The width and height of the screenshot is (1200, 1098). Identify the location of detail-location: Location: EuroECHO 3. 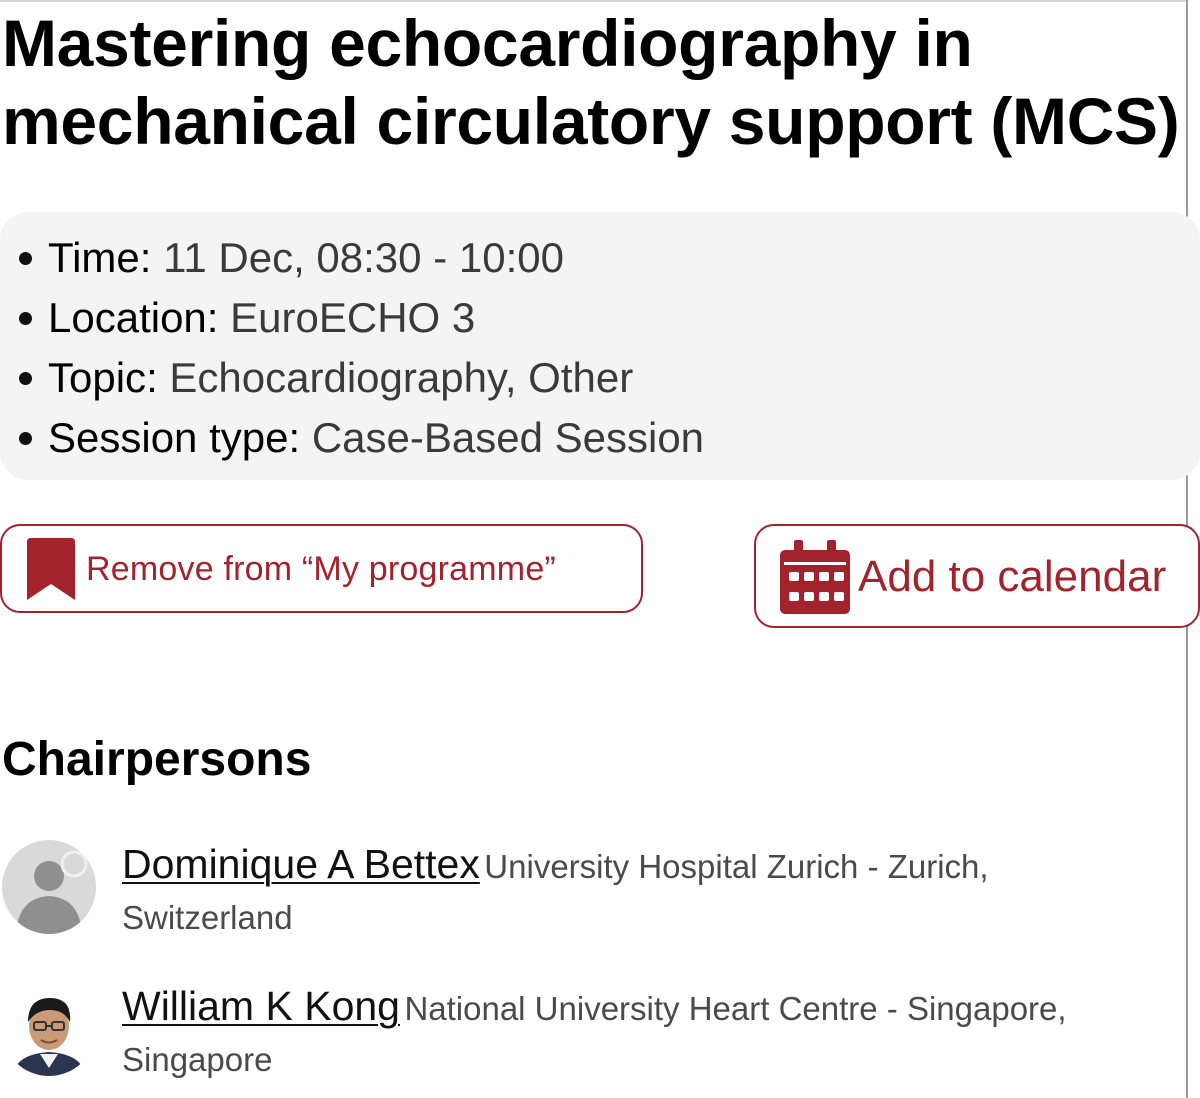
(352, 318).